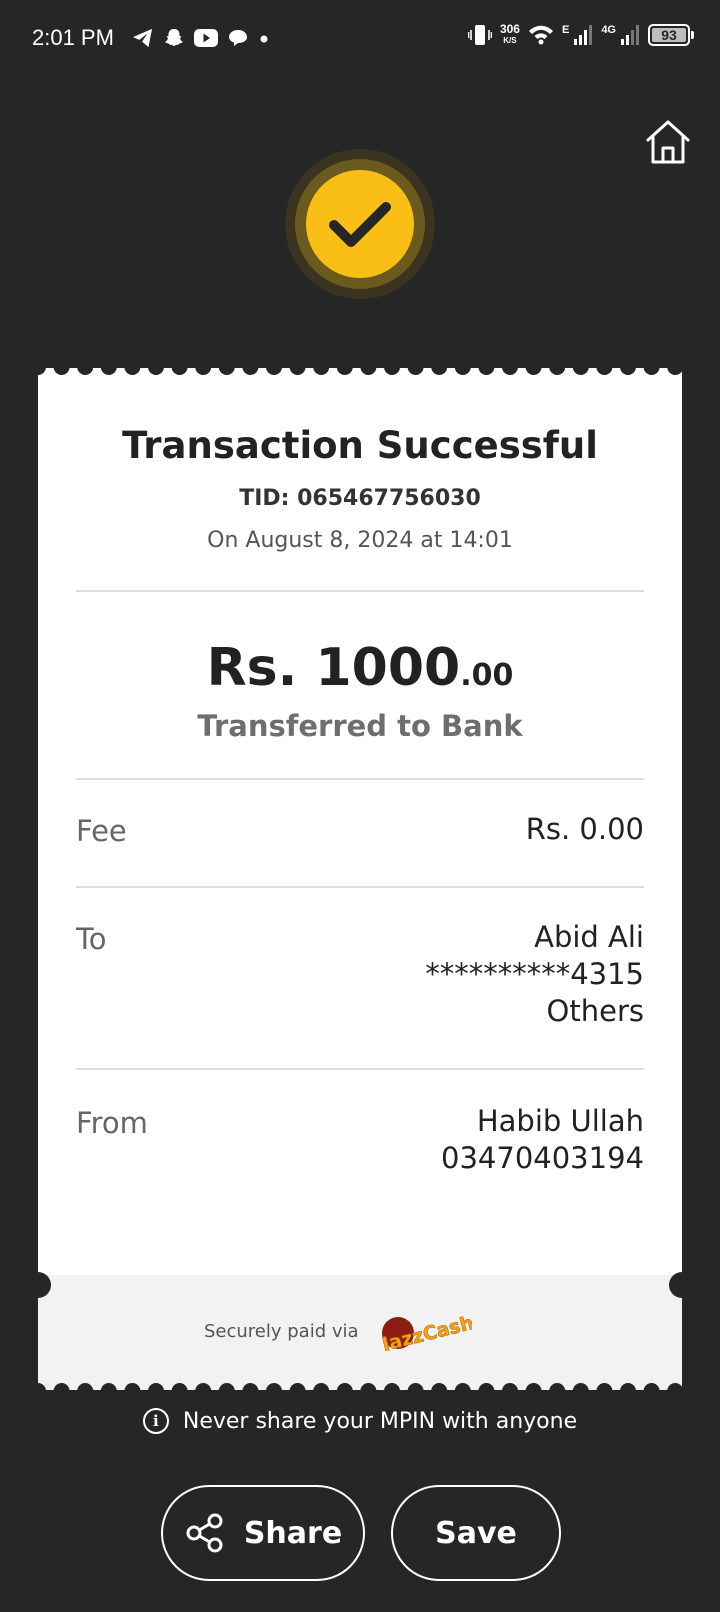  I want to click on network-speed-value: 306, so click(509, 29).